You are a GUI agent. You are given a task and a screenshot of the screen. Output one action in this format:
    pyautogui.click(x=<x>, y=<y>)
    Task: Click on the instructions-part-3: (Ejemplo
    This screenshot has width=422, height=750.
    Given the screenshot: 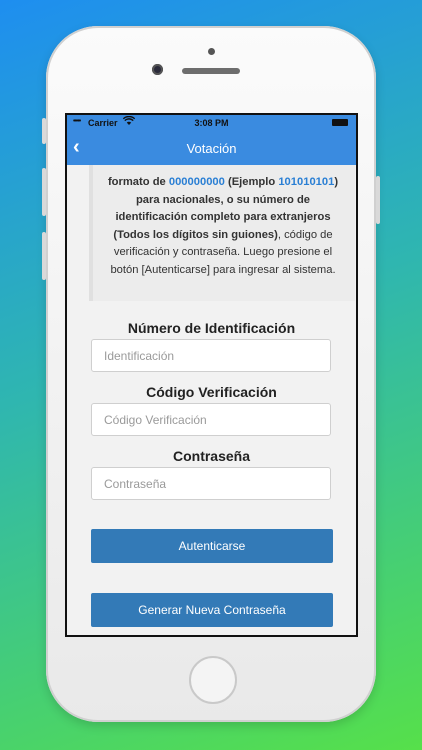 What is the action you would take?
    pyautogui.click(x=251, y=182)
    